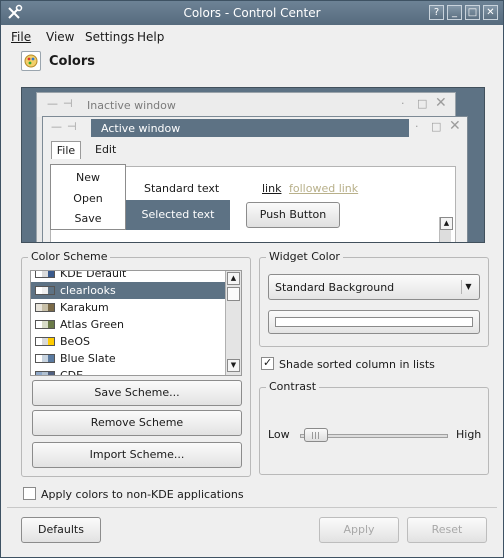 This screenshot has height=558, width=504. Describe the element at coordinates (88, 177) in the screenshot. I see `preview-menu-new: New` at that location.